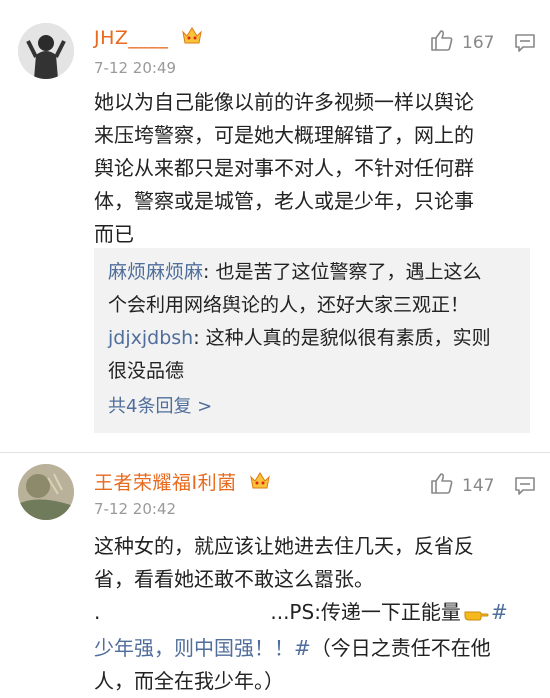 This screenshot has width=550, height=698. Describe the element at coordinates (202, 648) in the screenshot. I see `hashtag-link: 少年强，则中国强！！#` at that location.